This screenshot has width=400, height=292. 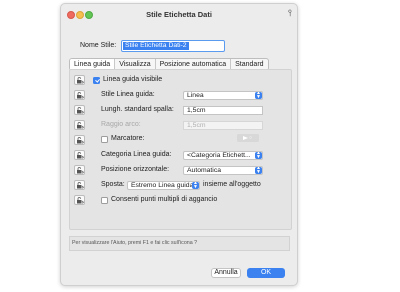 What do you see at coordinates (223, 170) in the screenshot?
I see `horizontal-position-select: Automatica ▲ ▼` at bounding box center [223, 170].